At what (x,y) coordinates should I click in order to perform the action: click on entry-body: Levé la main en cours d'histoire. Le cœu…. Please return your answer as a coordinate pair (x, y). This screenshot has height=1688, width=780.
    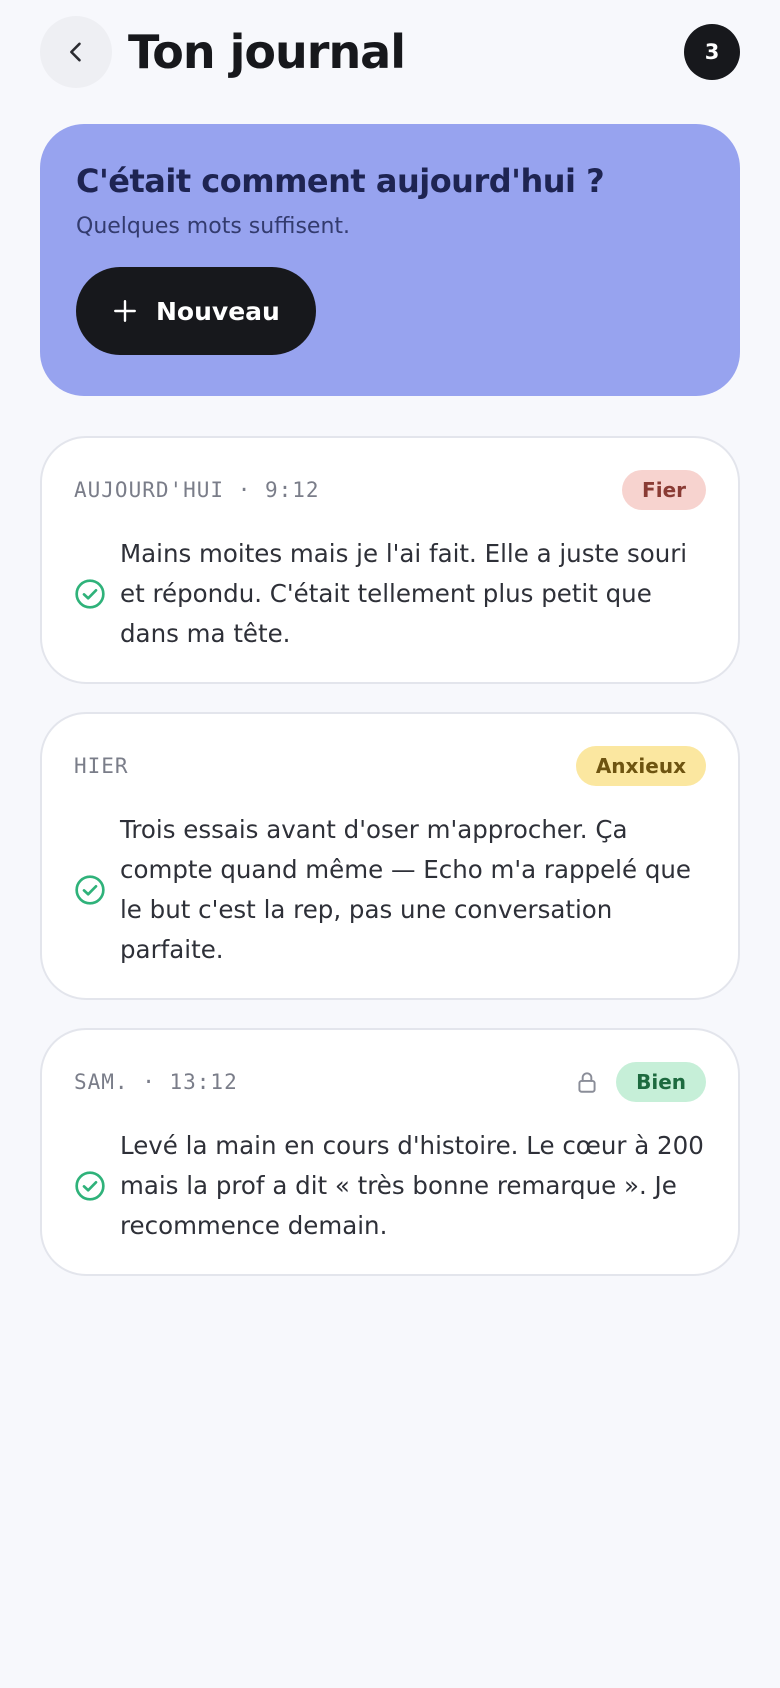
    Looking at the image, I should click on (390, 1186).